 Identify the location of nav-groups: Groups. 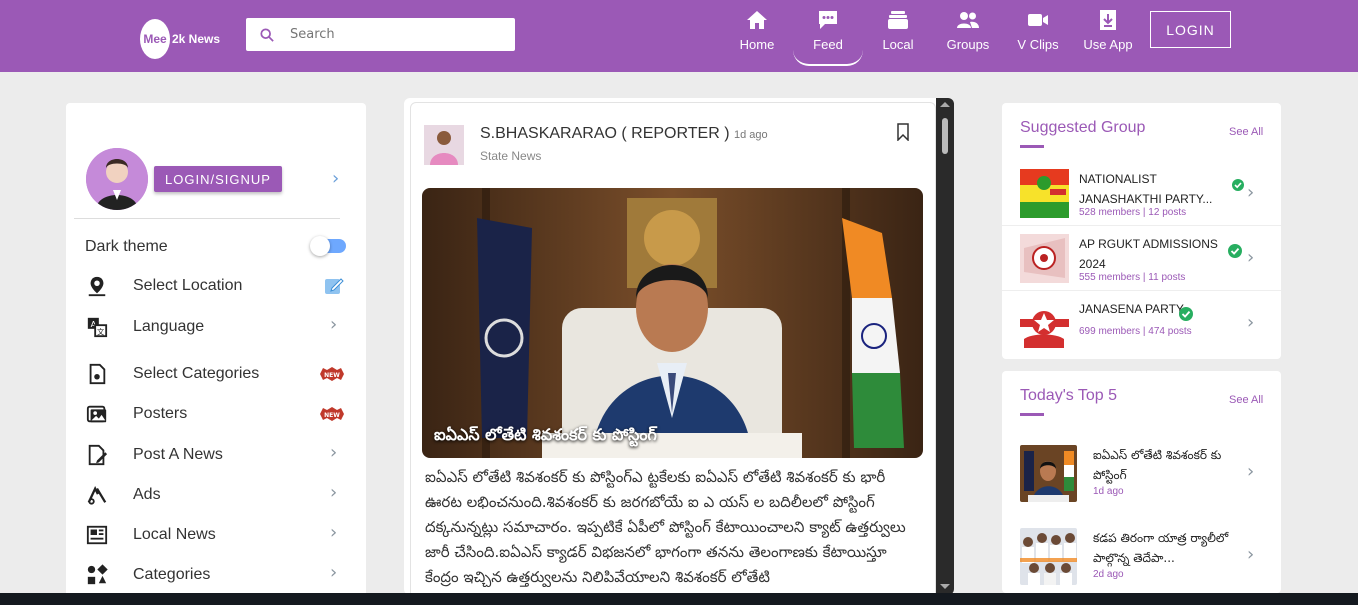
(968, 30).